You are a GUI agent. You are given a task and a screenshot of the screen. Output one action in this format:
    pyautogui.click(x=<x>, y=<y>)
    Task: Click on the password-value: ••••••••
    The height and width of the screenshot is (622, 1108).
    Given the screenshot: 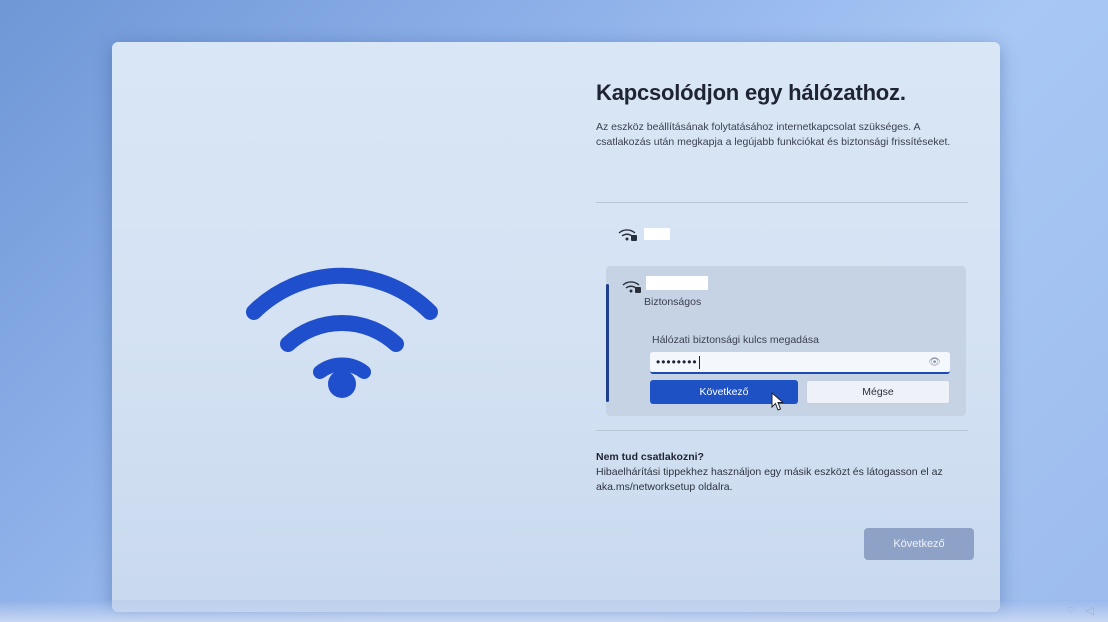 What is the action you would take?
    pyautogui.click(x=677, y=362)
    